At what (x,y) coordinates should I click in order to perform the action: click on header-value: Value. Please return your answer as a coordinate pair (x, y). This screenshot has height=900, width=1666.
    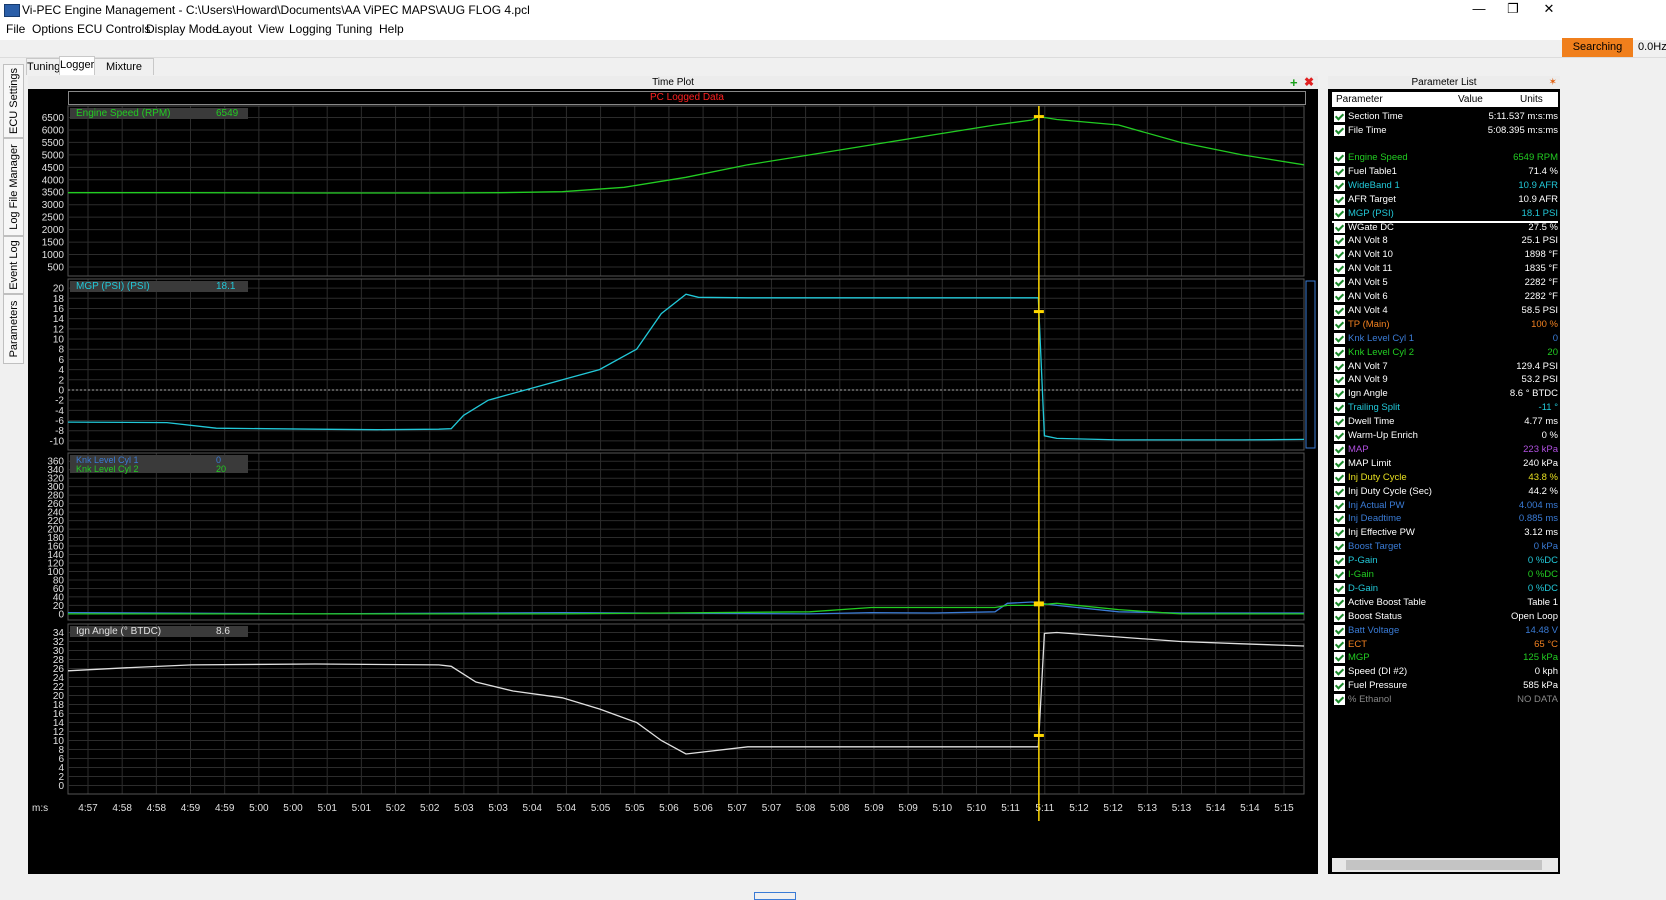
    Looking at the image, I should click on (1470, 99).